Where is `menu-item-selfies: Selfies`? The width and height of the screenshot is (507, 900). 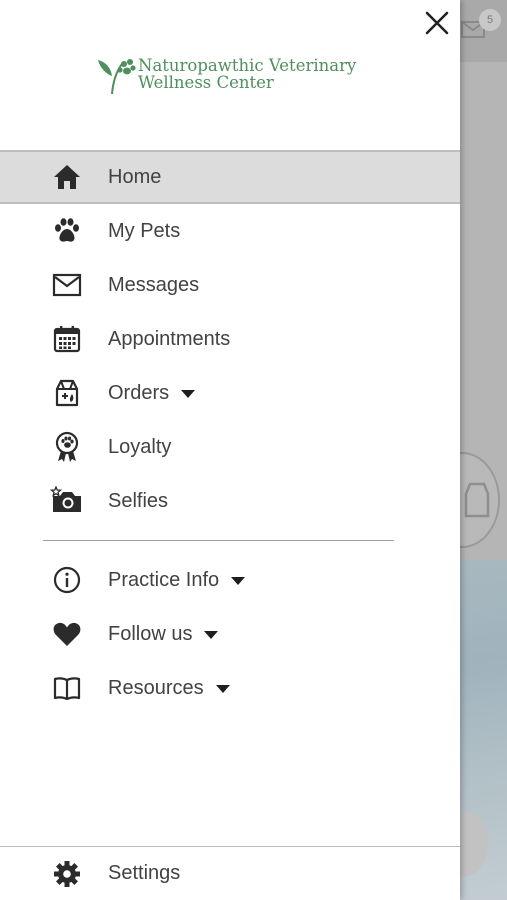 menu-item-selfies: Selfies is located at coordinates (230, 501).